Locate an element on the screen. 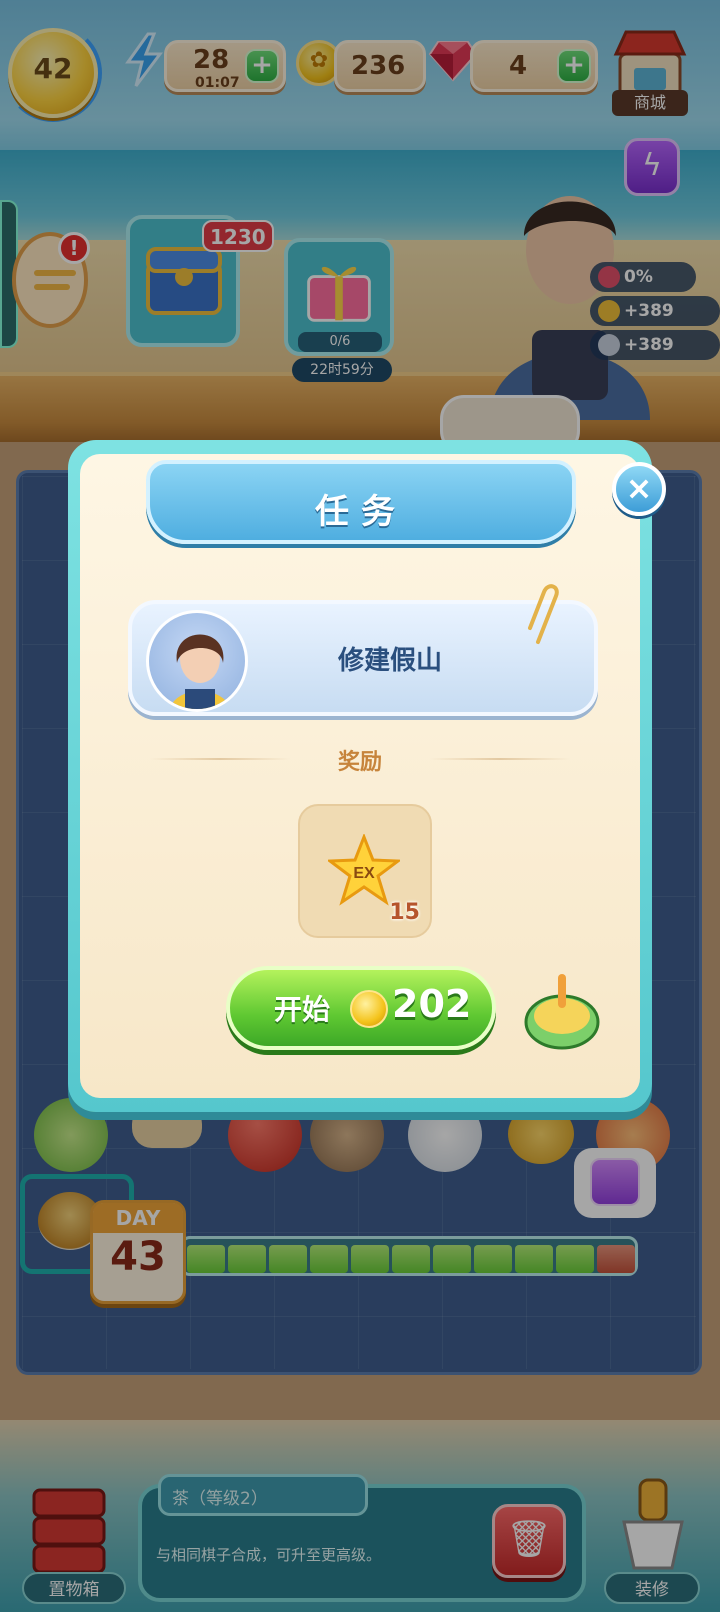 Image resolution: width=720 pixels, height=1612 pixels. start-button-price: 202 is located at coordinates (432, 1004).